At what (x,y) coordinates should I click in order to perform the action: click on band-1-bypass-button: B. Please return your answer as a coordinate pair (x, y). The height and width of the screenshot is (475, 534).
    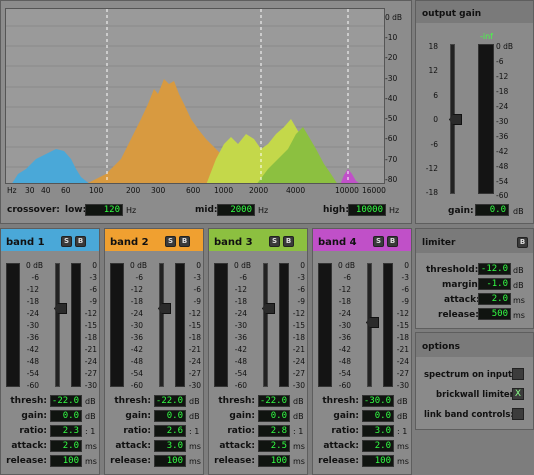
    Looking at the image, I should click on (80, 241).